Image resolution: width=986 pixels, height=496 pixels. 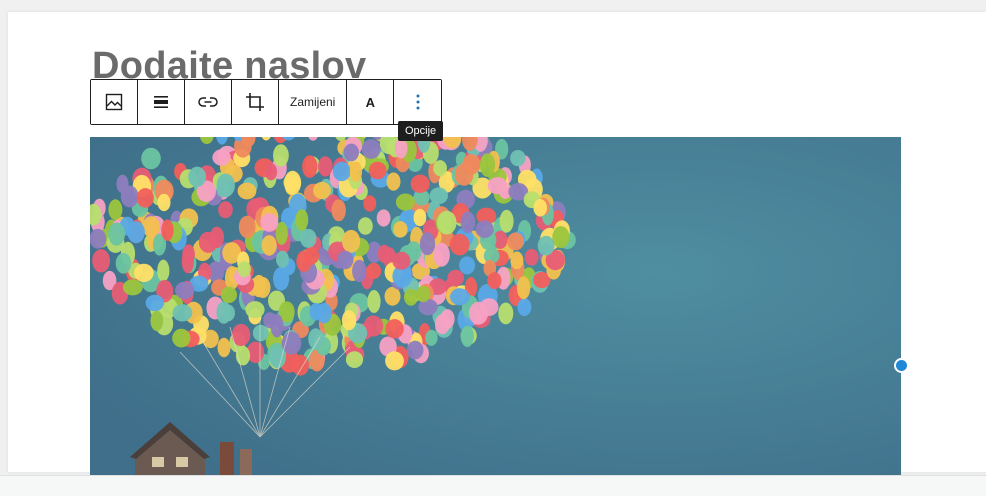 I want to click on crop-icon, so click(x=255, y=102).